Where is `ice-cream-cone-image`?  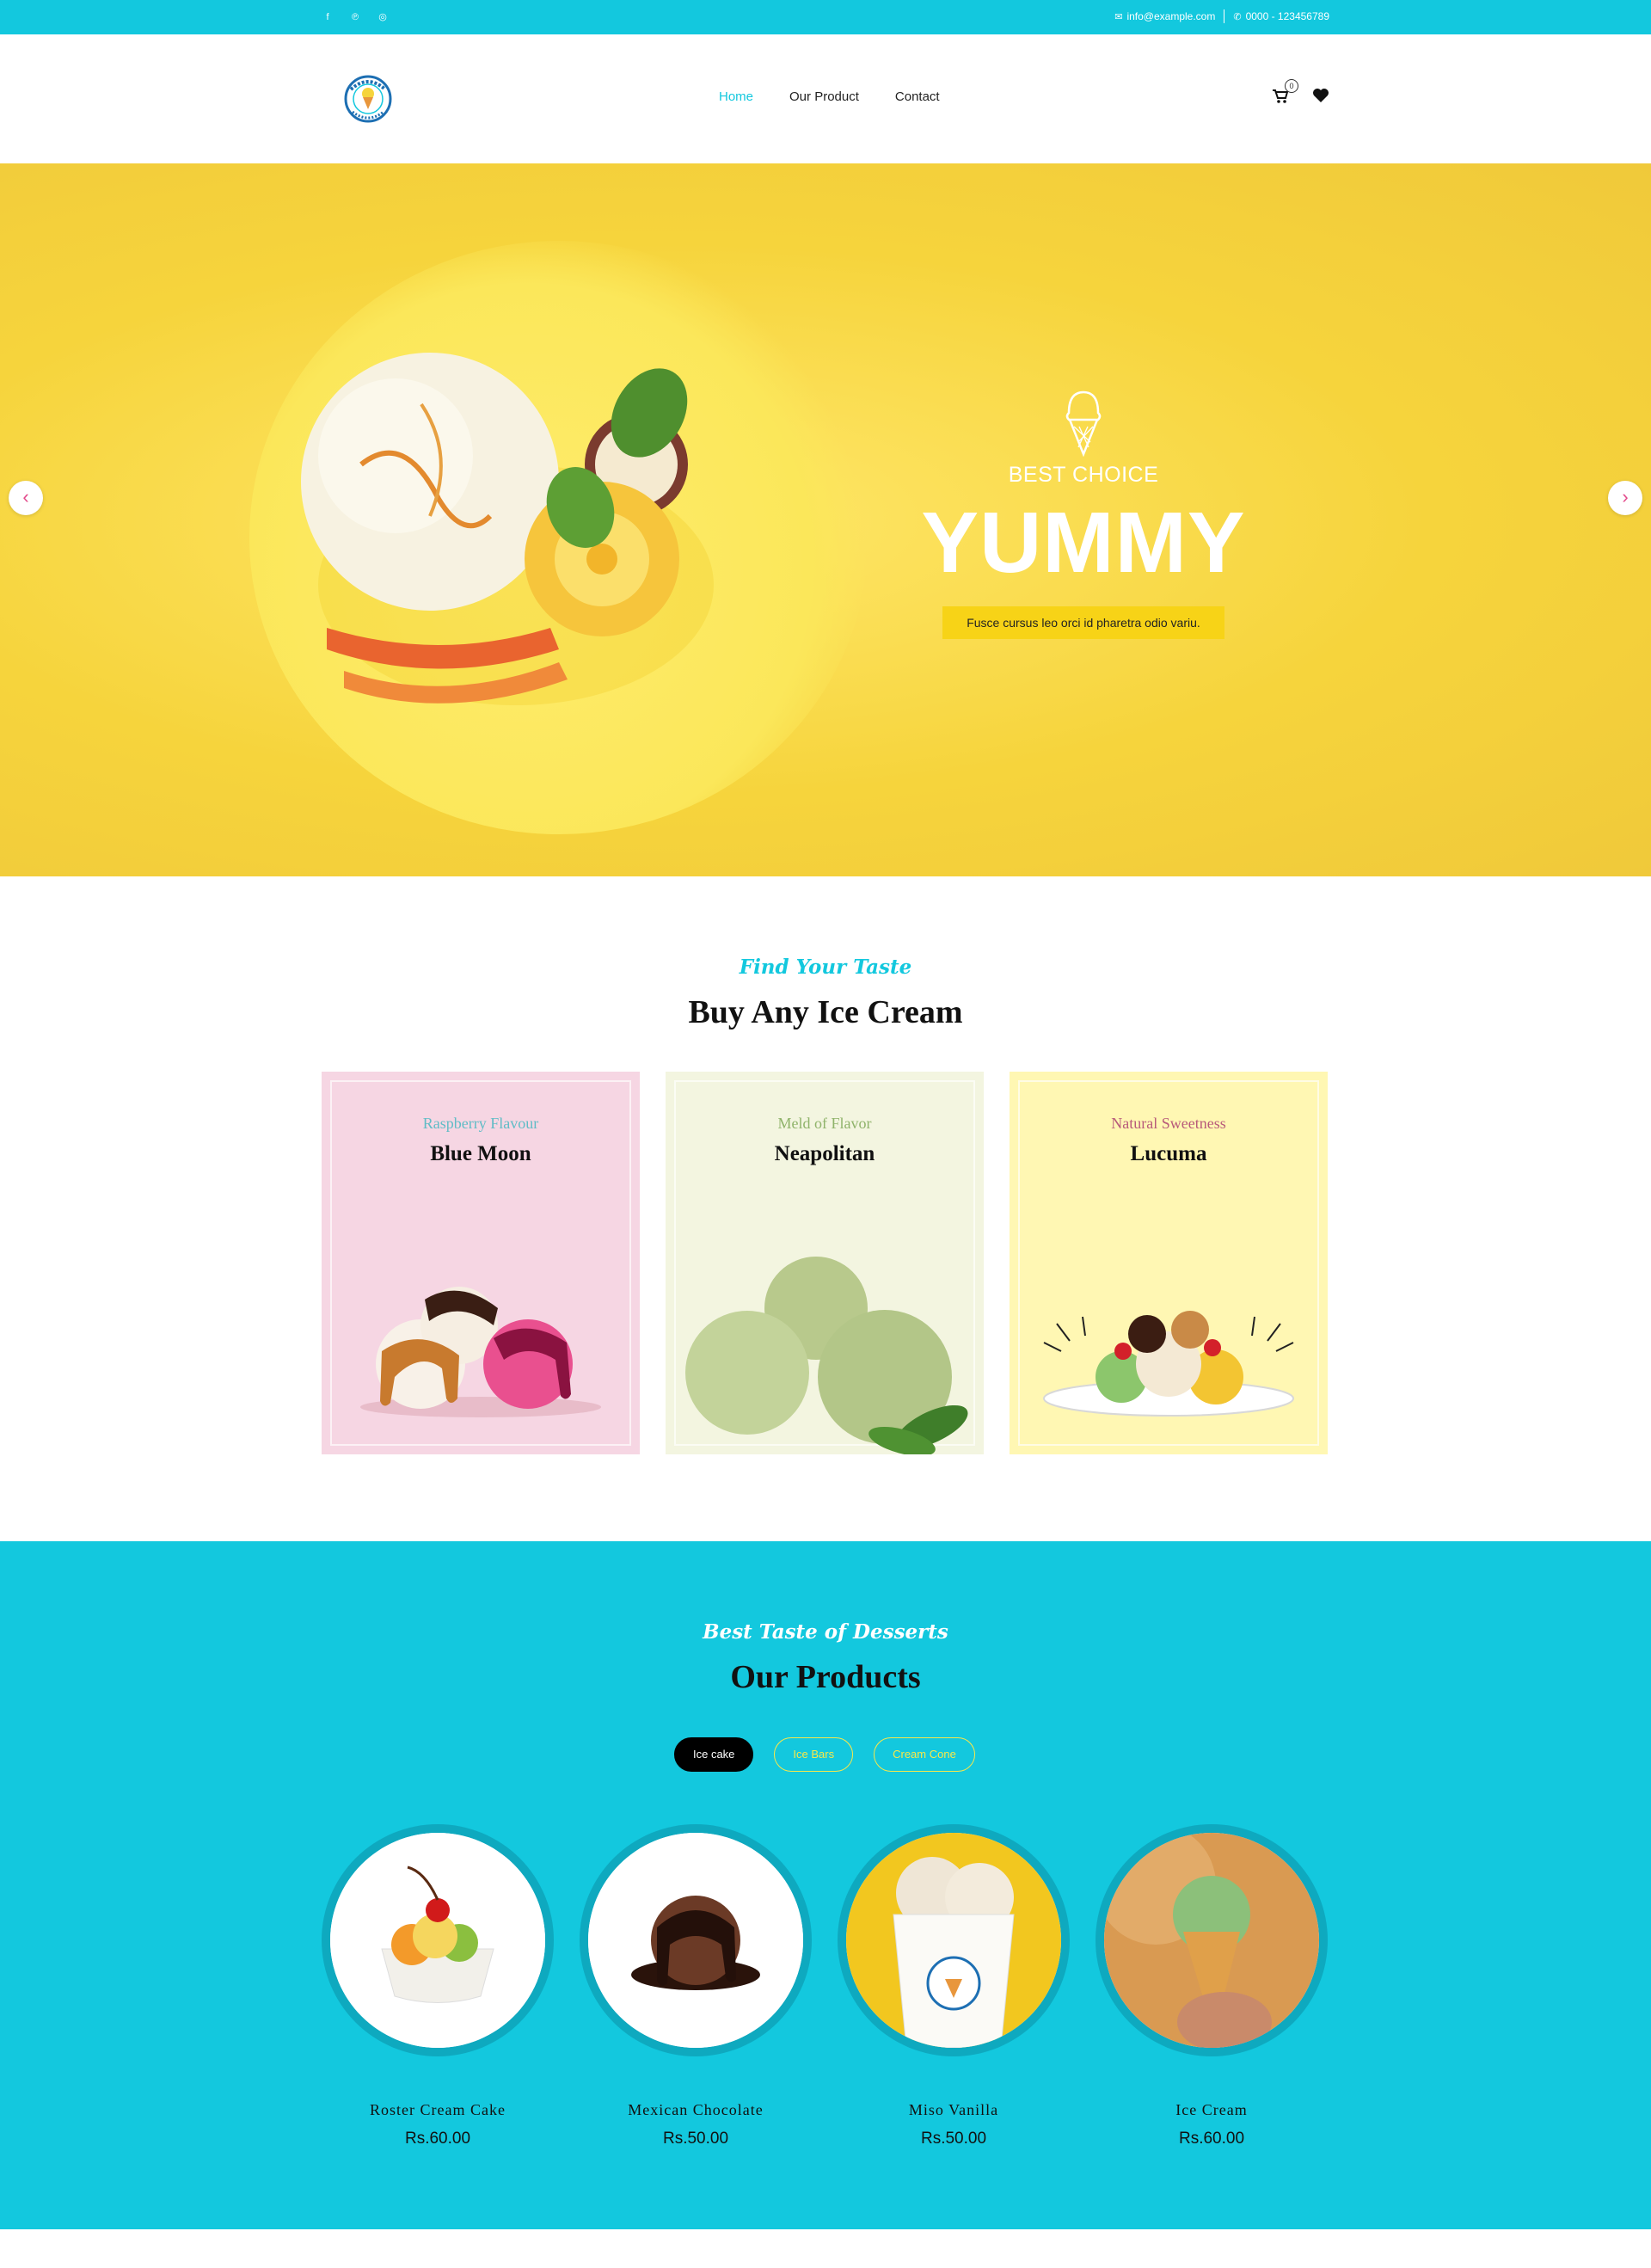
ice-cream-cone-image is located at coordinates (1211, 1940).